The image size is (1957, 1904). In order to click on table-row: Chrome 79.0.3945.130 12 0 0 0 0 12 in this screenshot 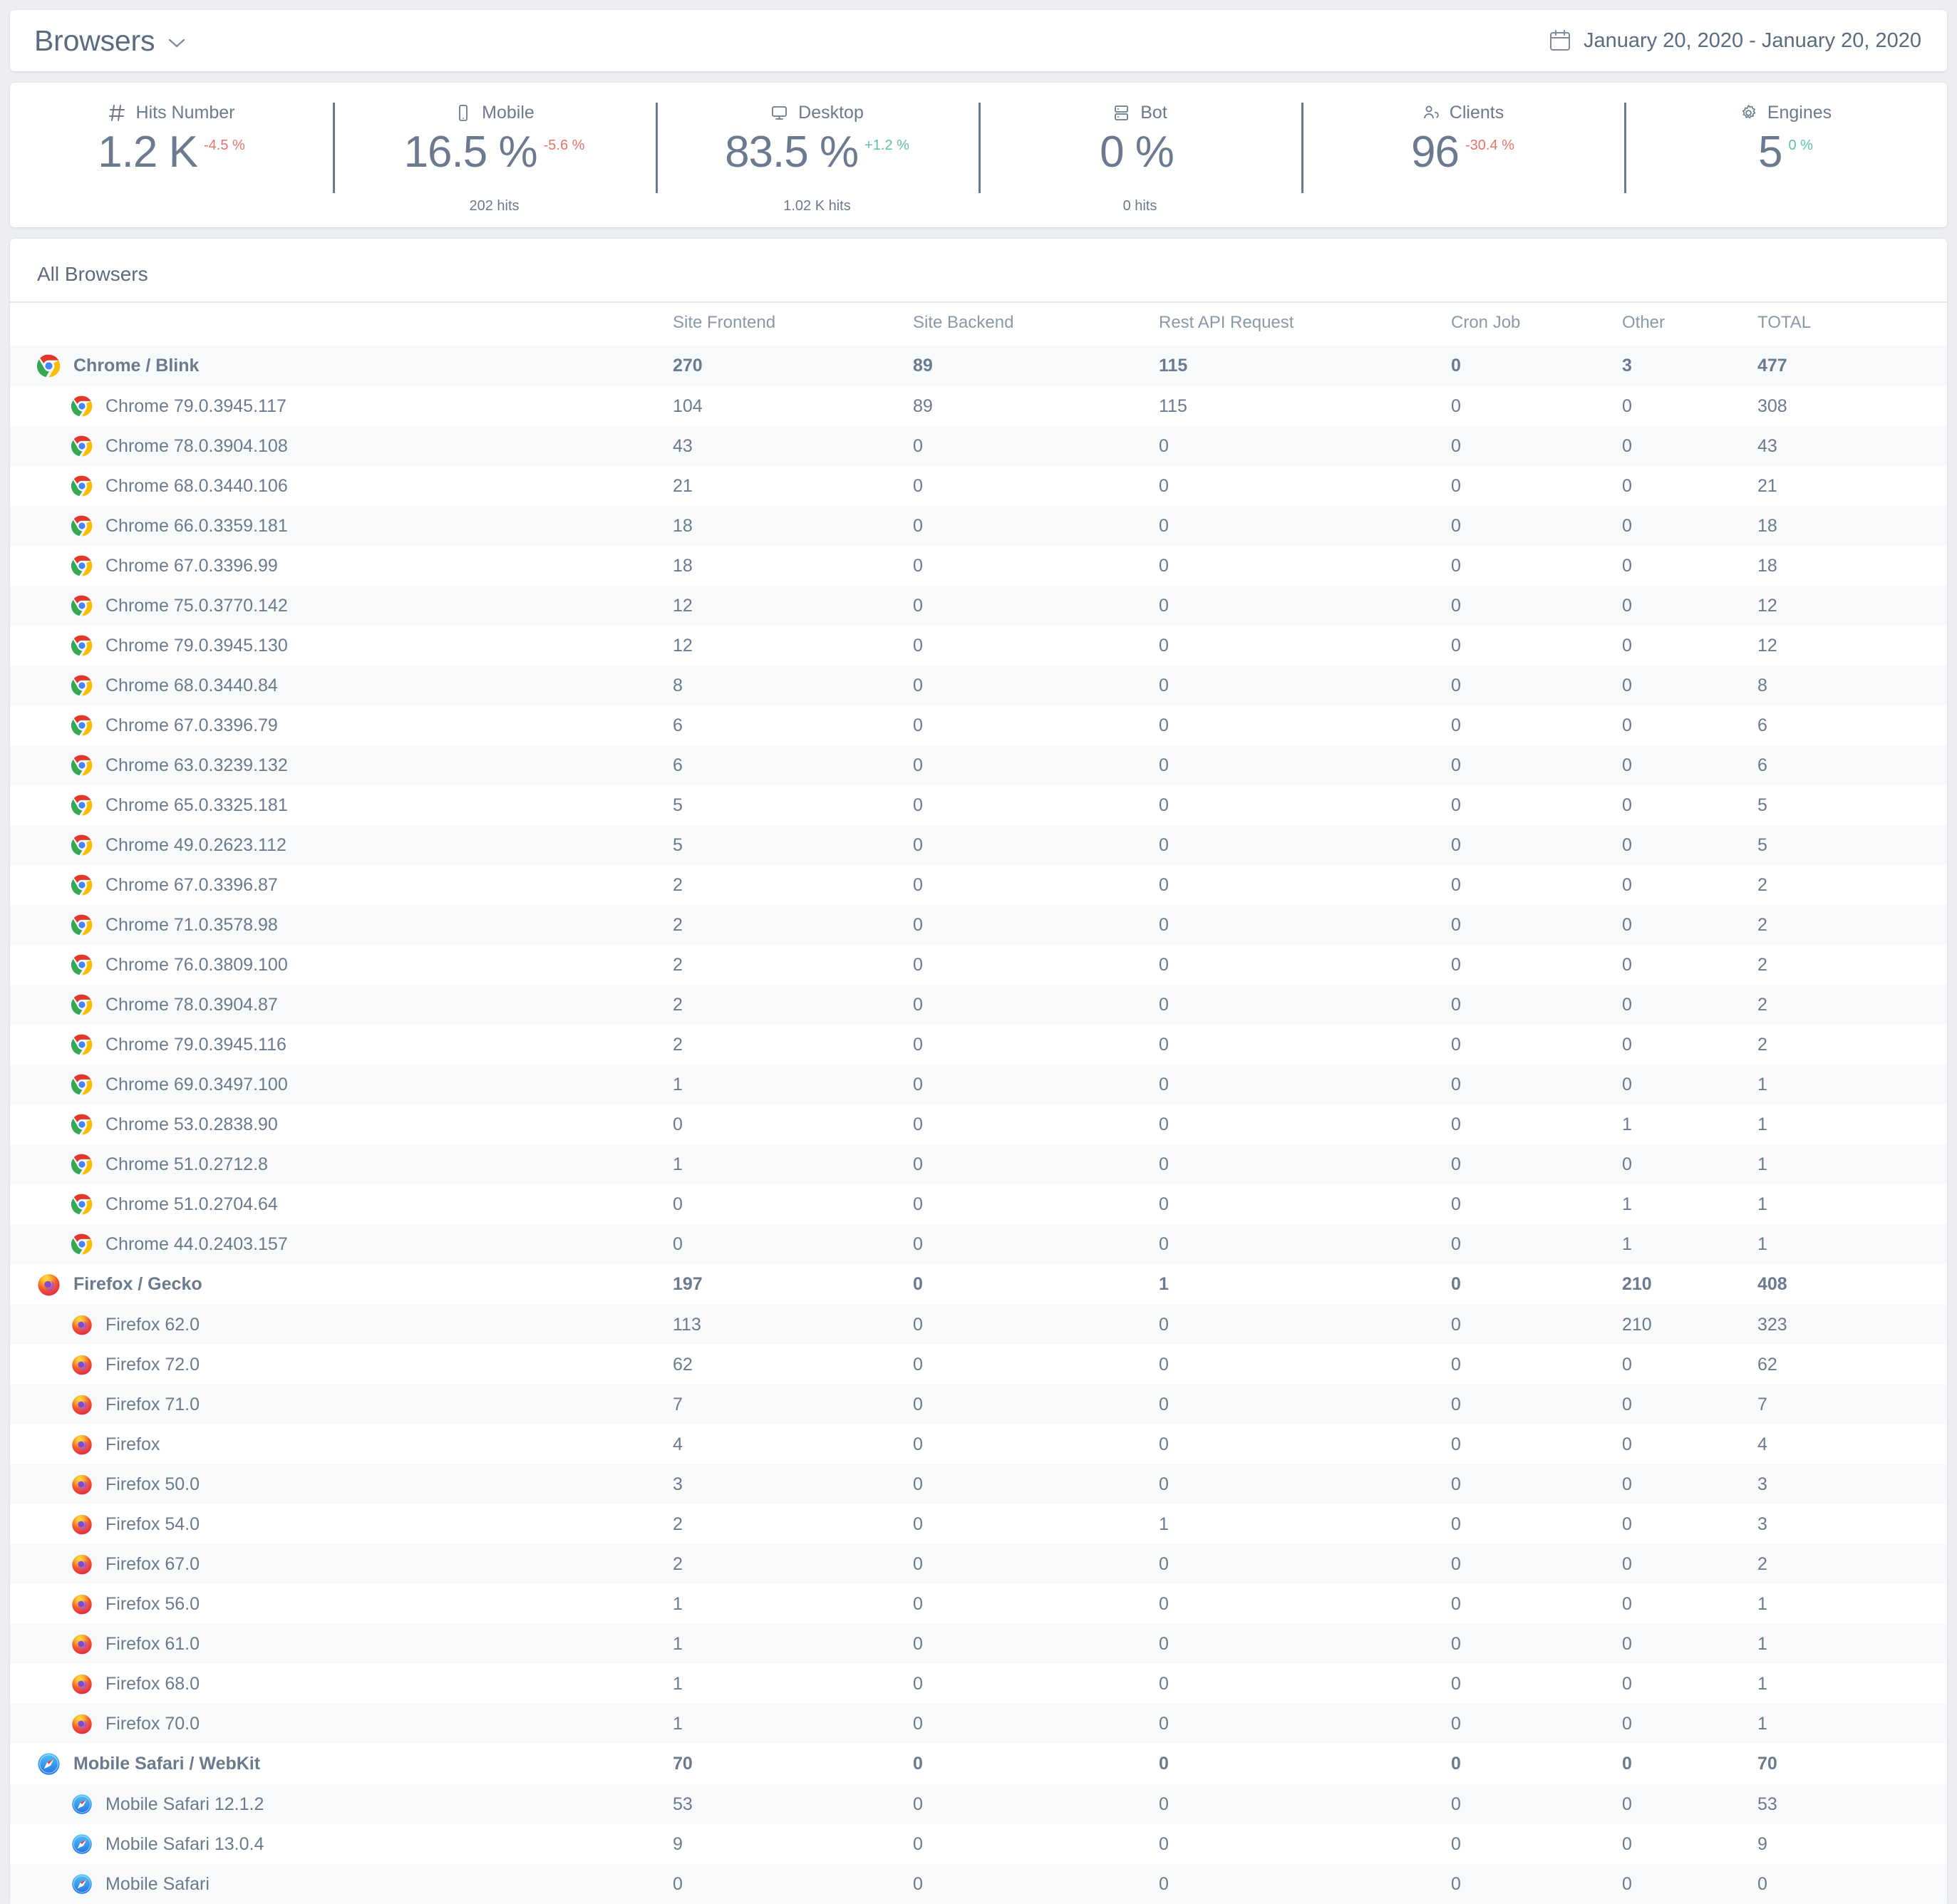, I will do `click(978, 646)`.